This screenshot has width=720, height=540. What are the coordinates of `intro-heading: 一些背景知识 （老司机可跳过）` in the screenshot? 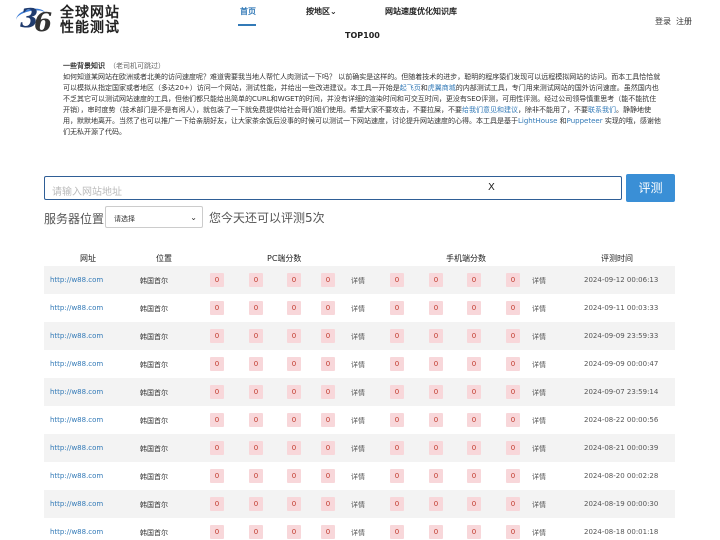 It's located at (363, 66).